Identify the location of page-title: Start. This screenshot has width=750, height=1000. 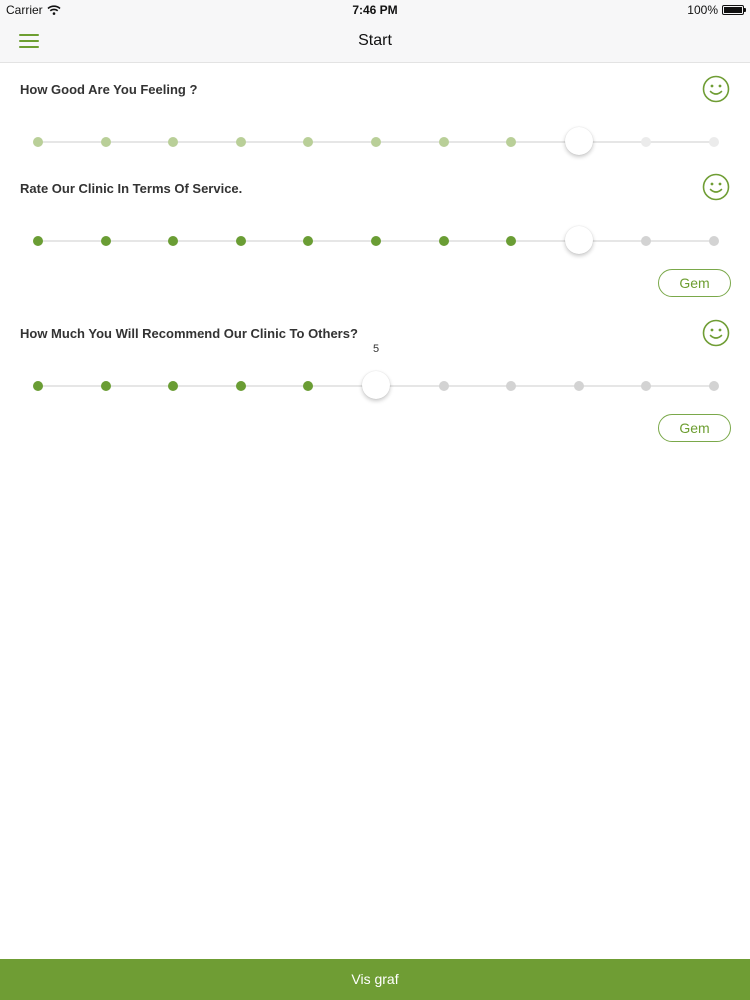
(375, 40).